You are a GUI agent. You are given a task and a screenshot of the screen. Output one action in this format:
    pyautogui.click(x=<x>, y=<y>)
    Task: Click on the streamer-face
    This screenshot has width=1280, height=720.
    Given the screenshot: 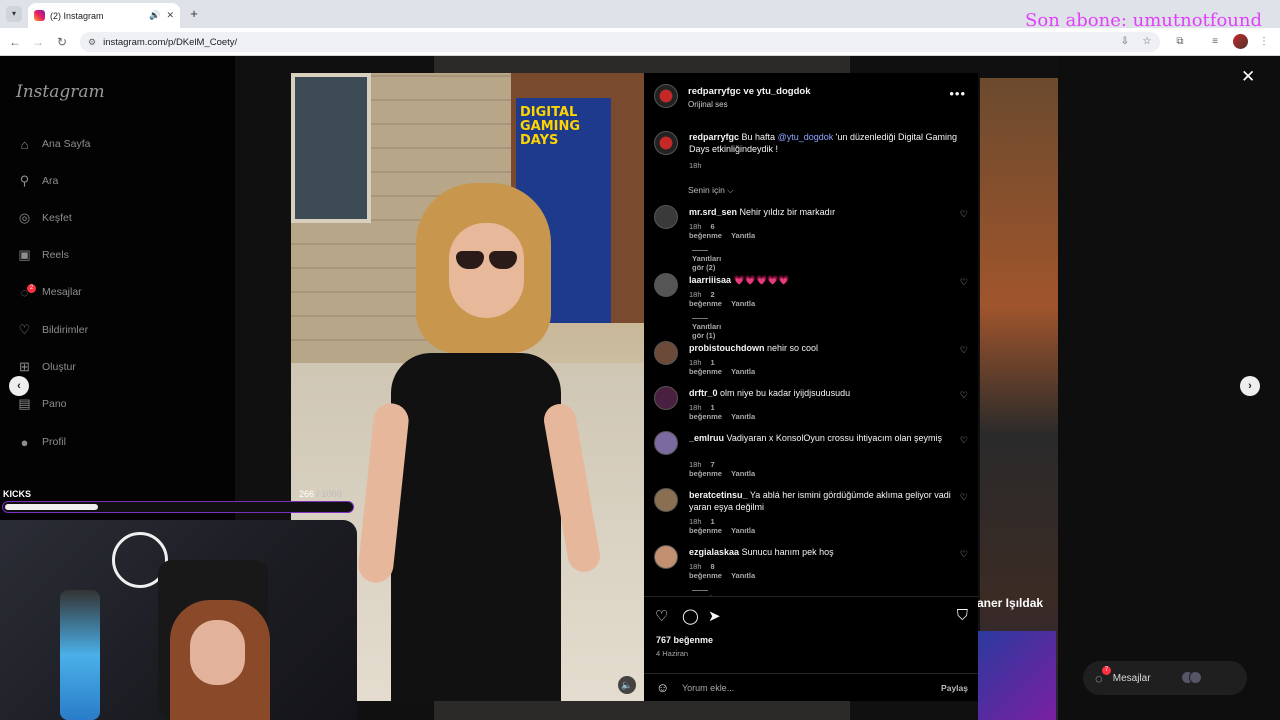 What is the action you would take?
    pyautogui.click(x=217, y=652)
    